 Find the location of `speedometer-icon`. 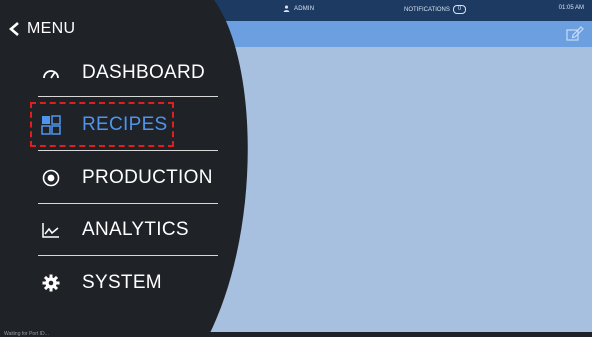

speedometer-icon is located at coordinates (51, 73).